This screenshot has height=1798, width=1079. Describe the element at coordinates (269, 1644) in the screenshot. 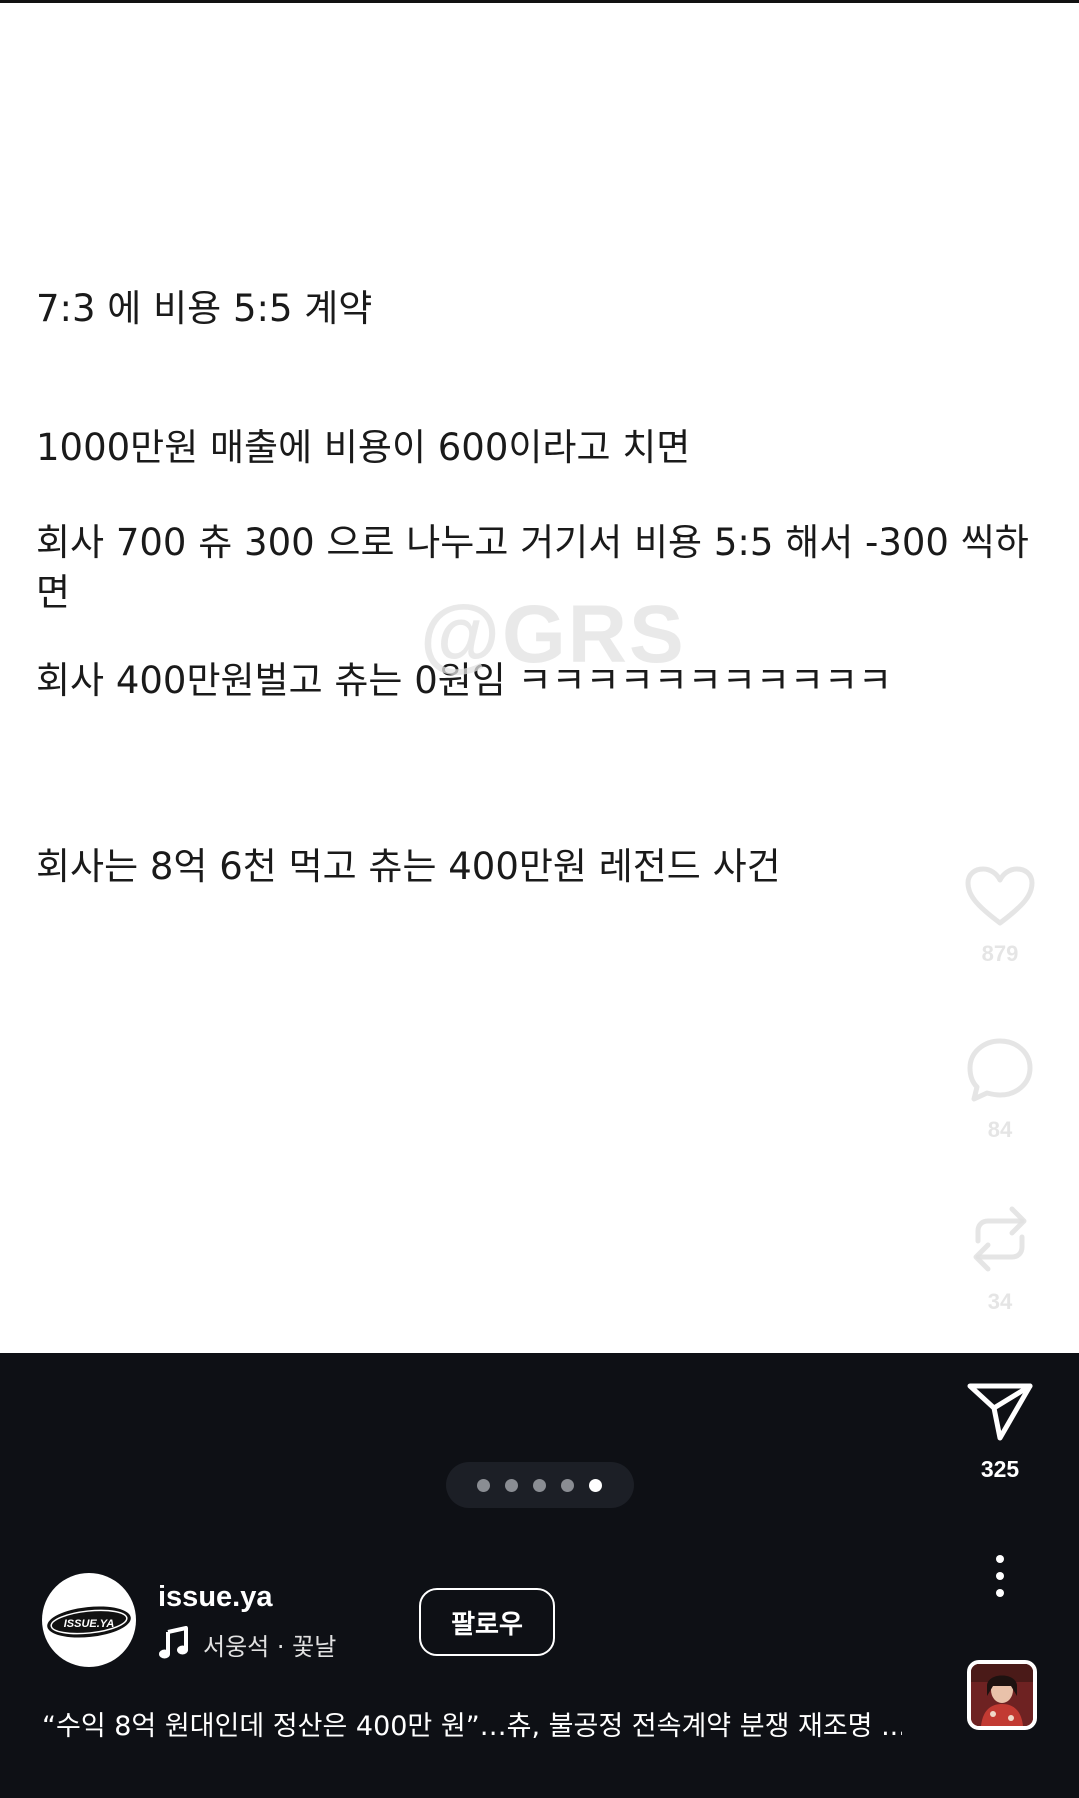

I see `music-info: 서웅석 · 꽃날` at that location.